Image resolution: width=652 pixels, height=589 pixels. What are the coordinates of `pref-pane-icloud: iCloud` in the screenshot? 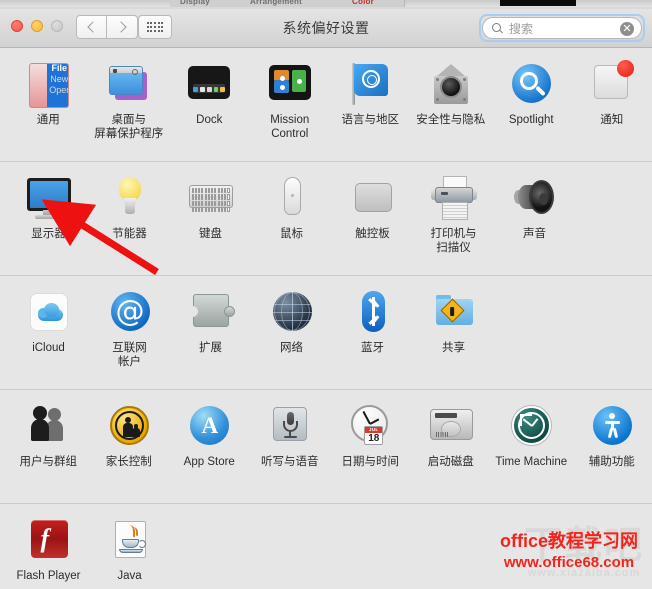 It's located at (48, 328).